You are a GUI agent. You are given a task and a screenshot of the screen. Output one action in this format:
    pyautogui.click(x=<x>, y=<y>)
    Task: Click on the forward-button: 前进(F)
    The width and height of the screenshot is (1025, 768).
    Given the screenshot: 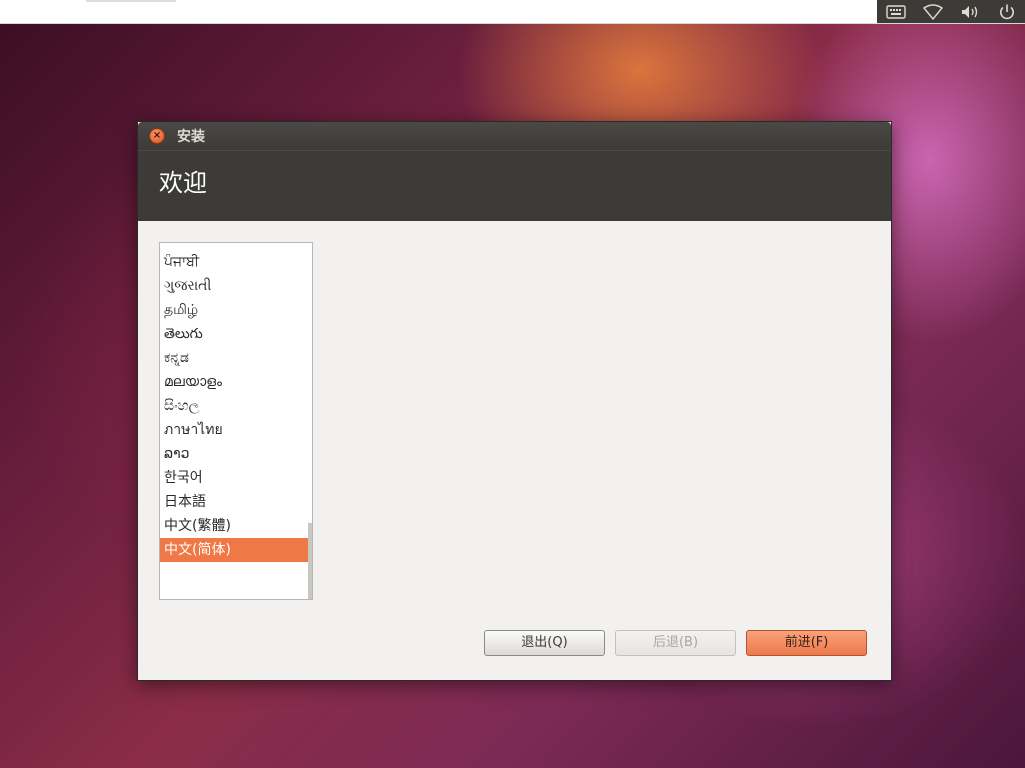 What is the action you would take?
    pyautogui.click(x=806, y=643)
    